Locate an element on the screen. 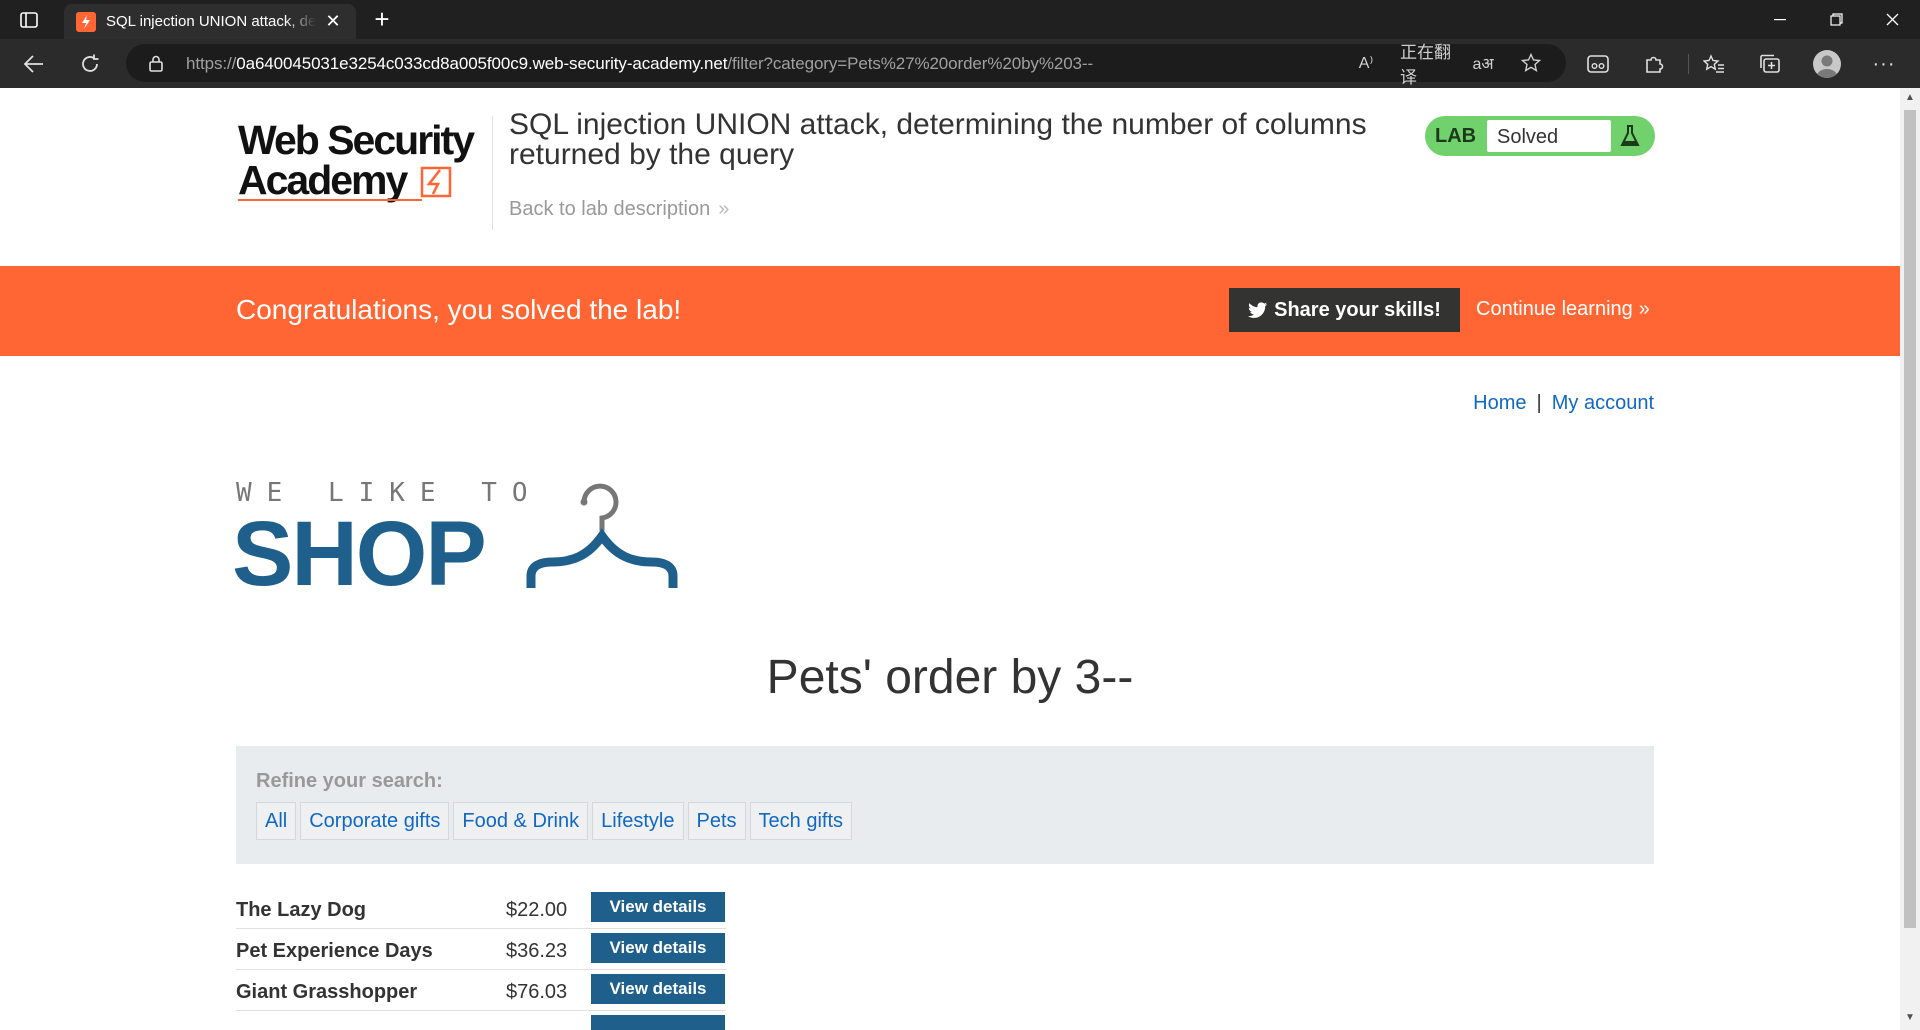 The height and width of the screenshot is (1030, 1920). flask-icon is located at coordinates (1630, 135).